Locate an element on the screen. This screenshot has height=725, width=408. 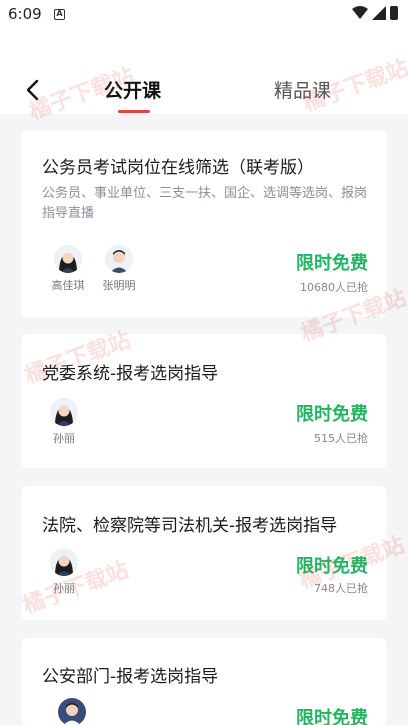
signal-icon is located at coordinates (379, 13).